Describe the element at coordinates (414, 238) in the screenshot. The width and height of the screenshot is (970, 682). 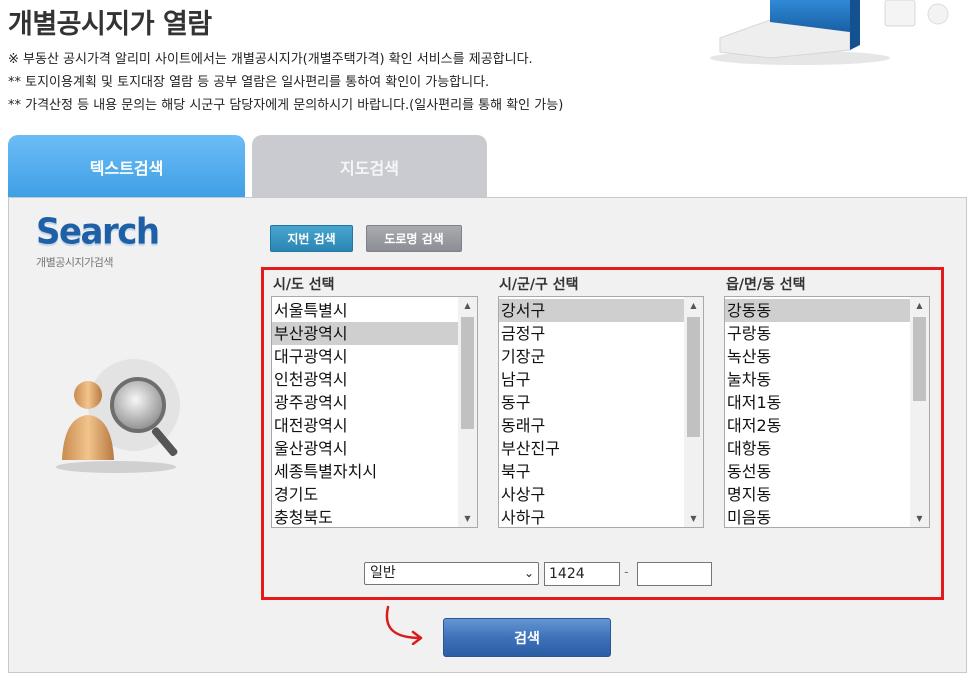
I see `road-name-search-button: 도로명 검색` at that location.